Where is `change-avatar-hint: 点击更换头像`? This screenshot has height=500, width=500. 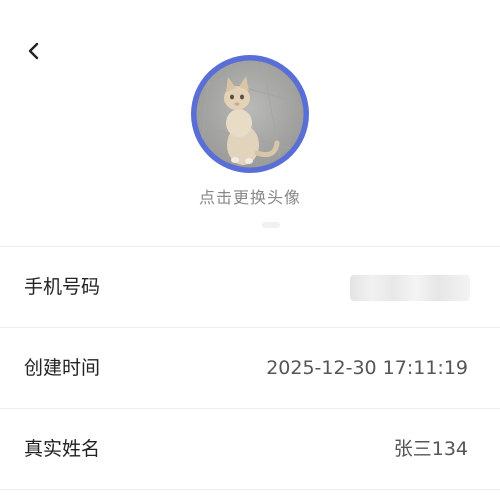 change-avatar-hint: 点击更换头像 is located at coordinates (250, 196).